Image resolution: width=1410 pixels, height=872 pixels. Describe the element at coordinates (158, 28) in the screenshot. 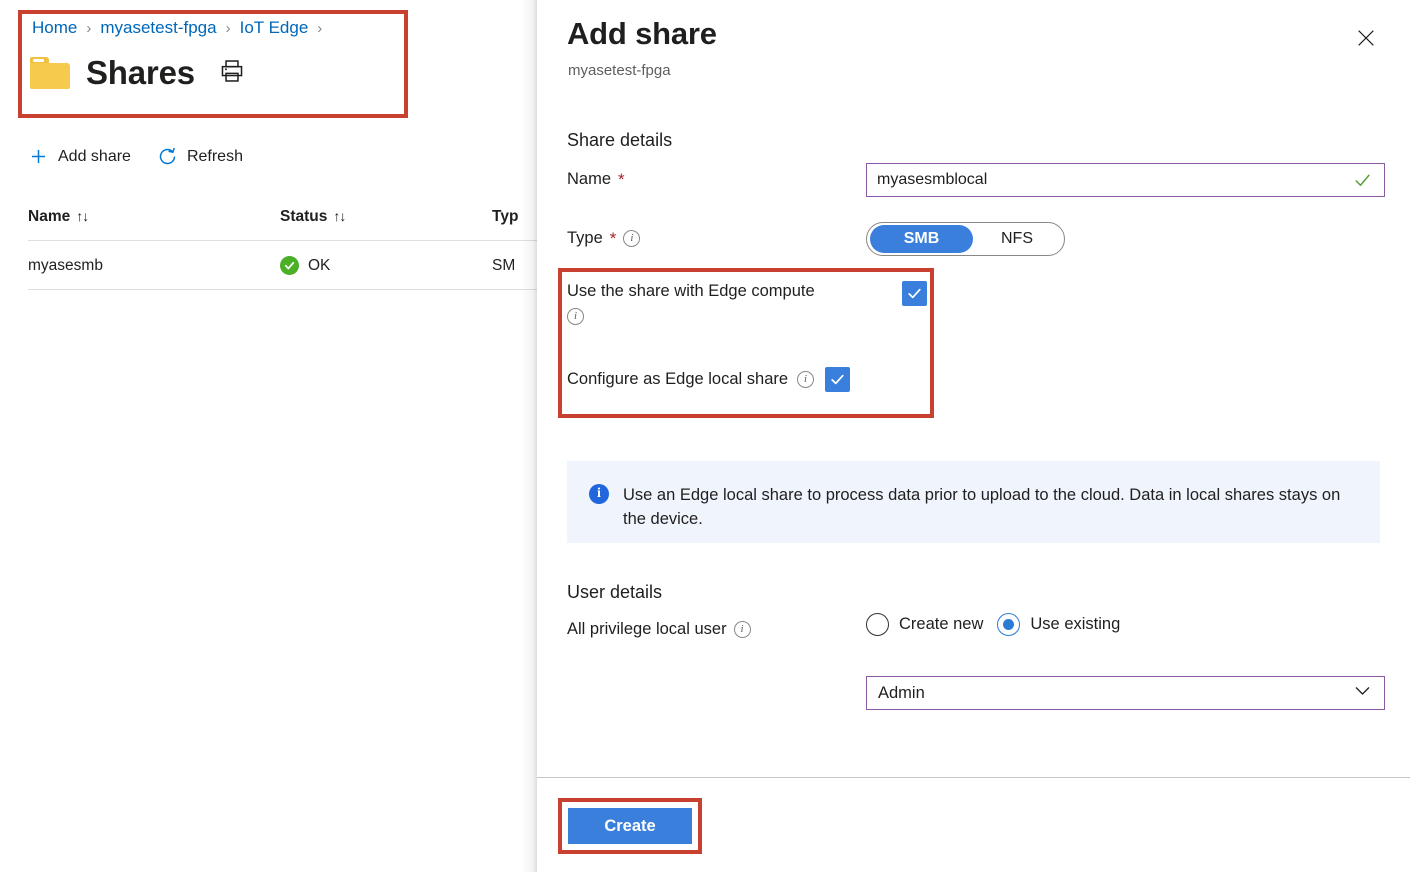

I see `breadcrumb-item-device: myasetest-fpga` at that location.